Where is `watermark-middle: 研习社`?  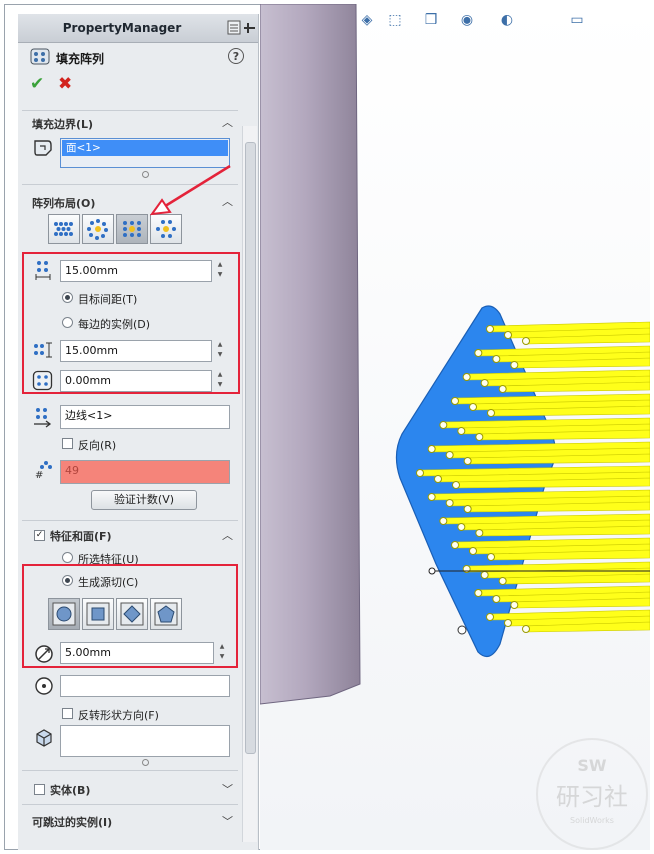 watermark-middle: 研习社 is located at coordinates (592, 797).